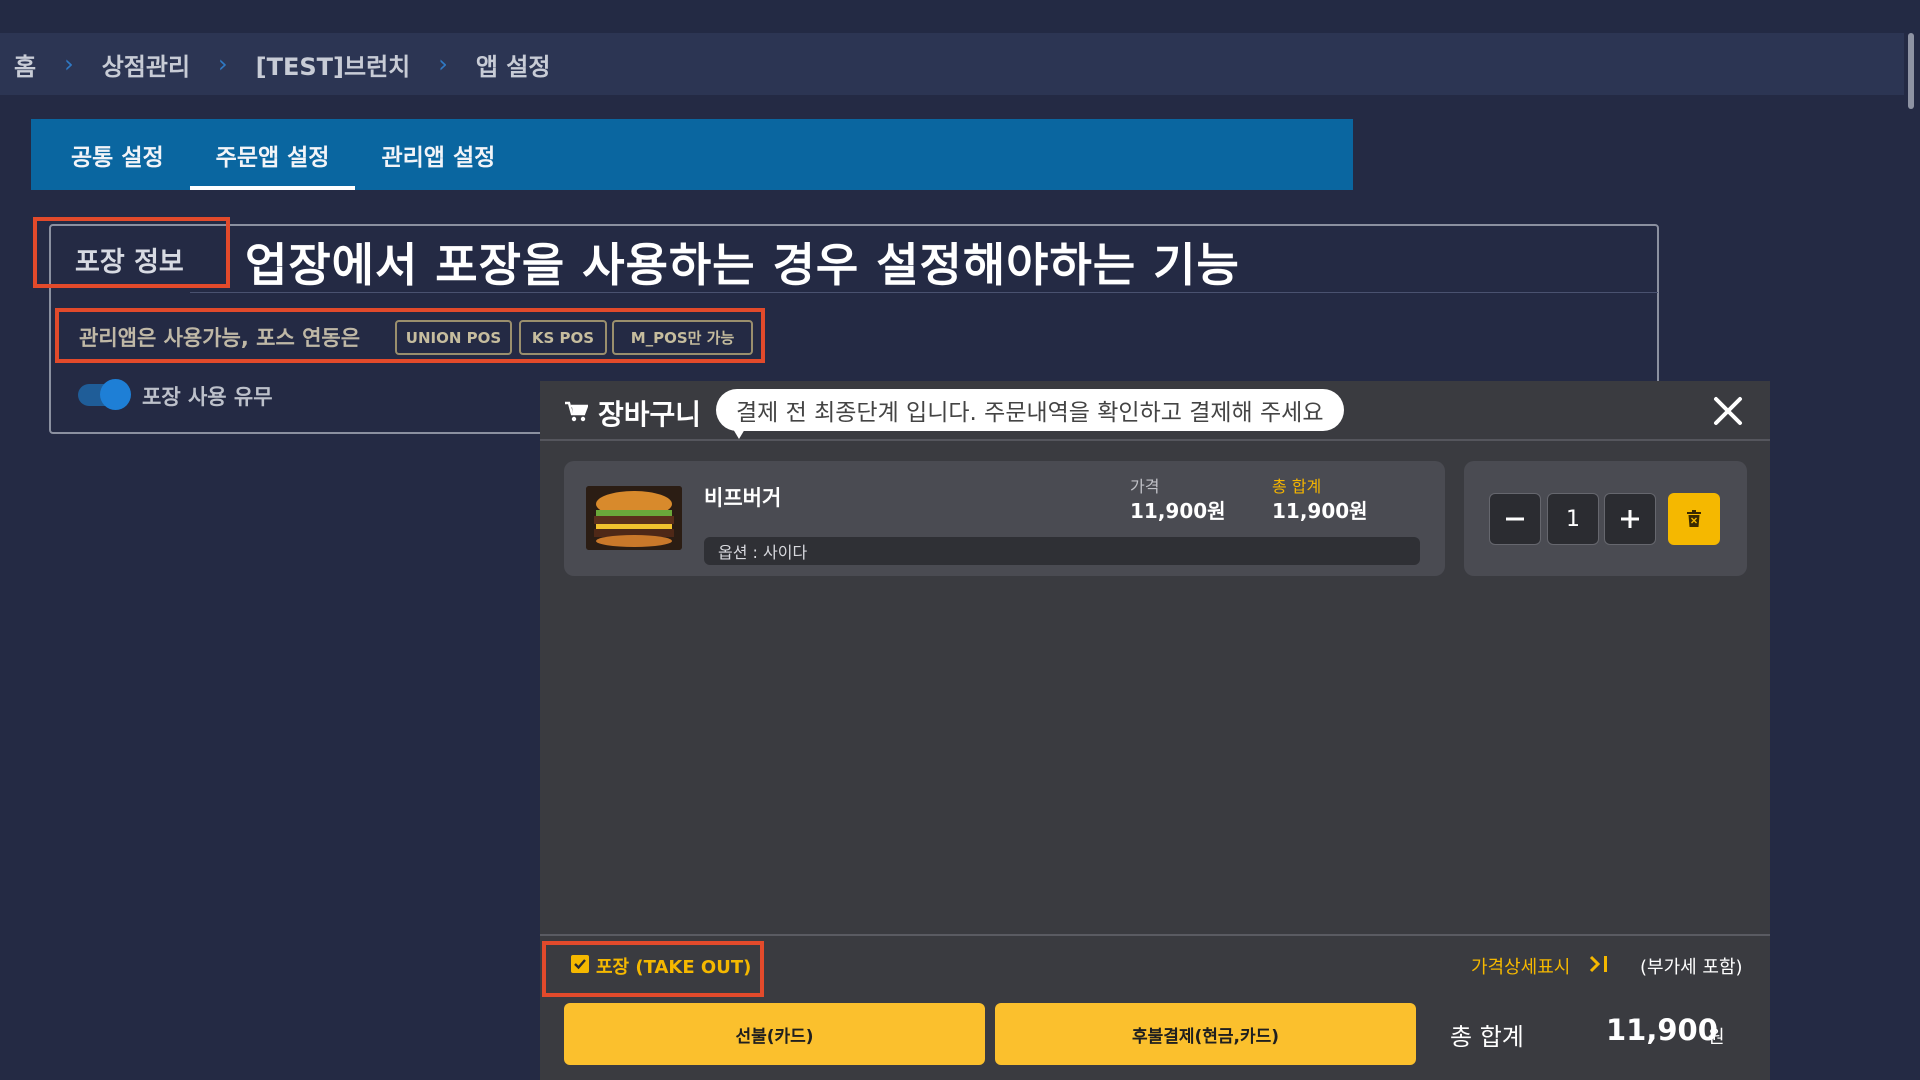  Describe the element at coordinates (438, 154) in the screenshot. I see `tab-admin-app-settings: 관리앱 설정` at that location.